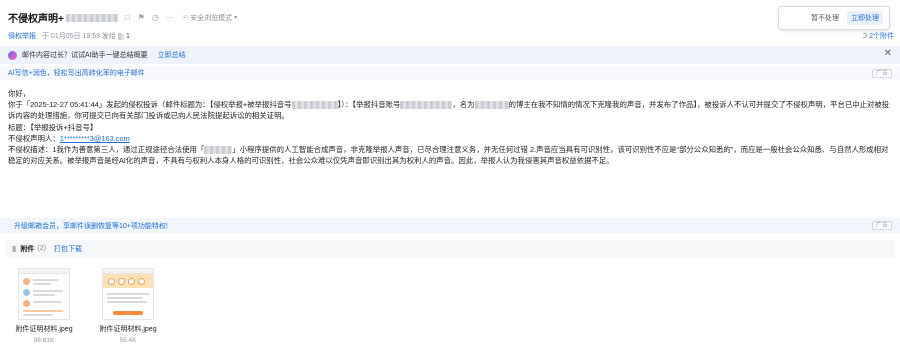 This screenshot has width=900, height=356. I want to click on safe-mode-toggle: ☉ 安全浏览模式 ▾, so click(209, 18).